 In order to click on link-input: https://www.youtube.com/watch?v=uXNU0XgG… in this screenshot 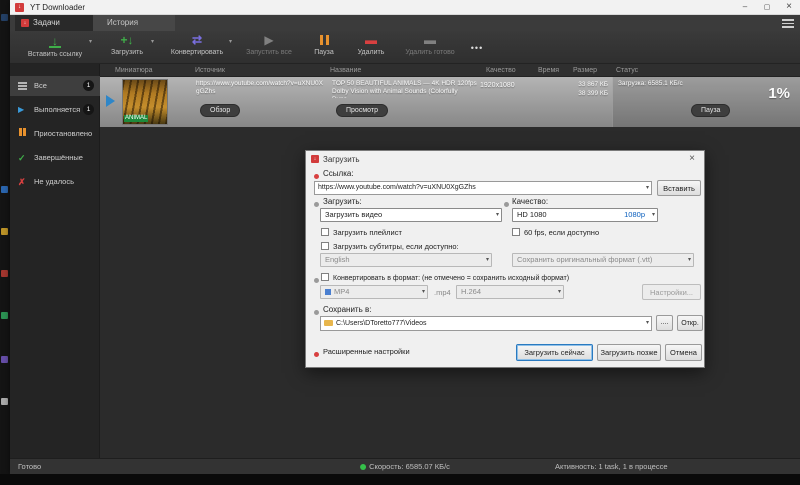, I will do `click(483, 188)`.